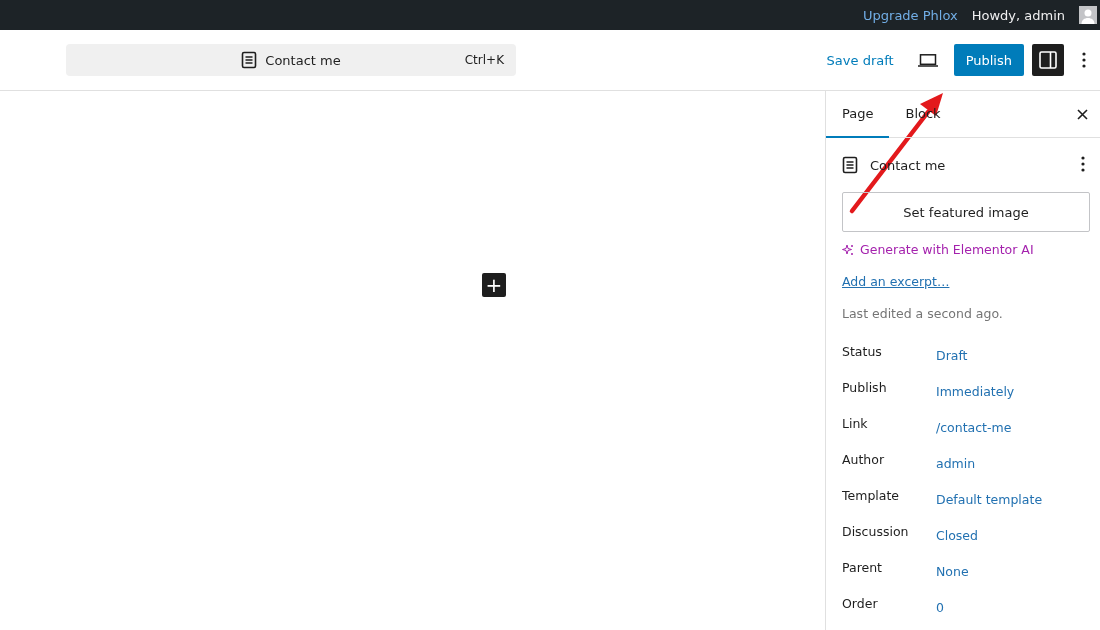  Describe the element at coordinates (910, 15) in the screenshot. I see `upgrade-link: Upgrade Phlox` at that location.